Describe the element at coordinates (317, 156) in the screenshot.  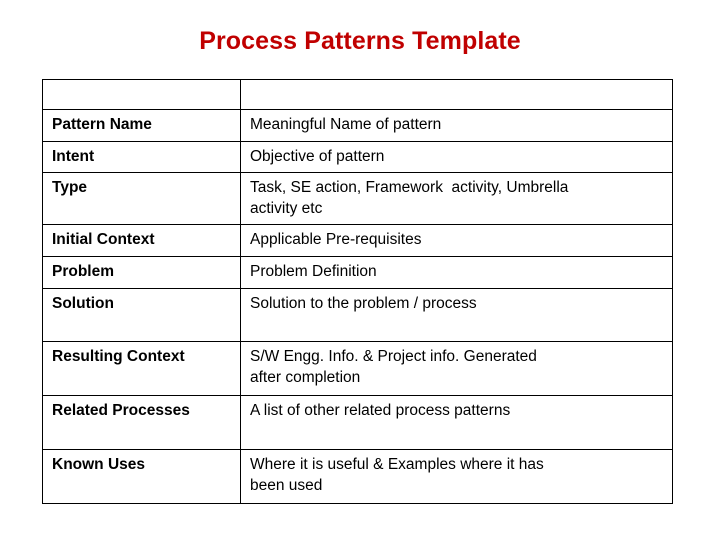
I see `value-line: Objective of pattern` at that location.